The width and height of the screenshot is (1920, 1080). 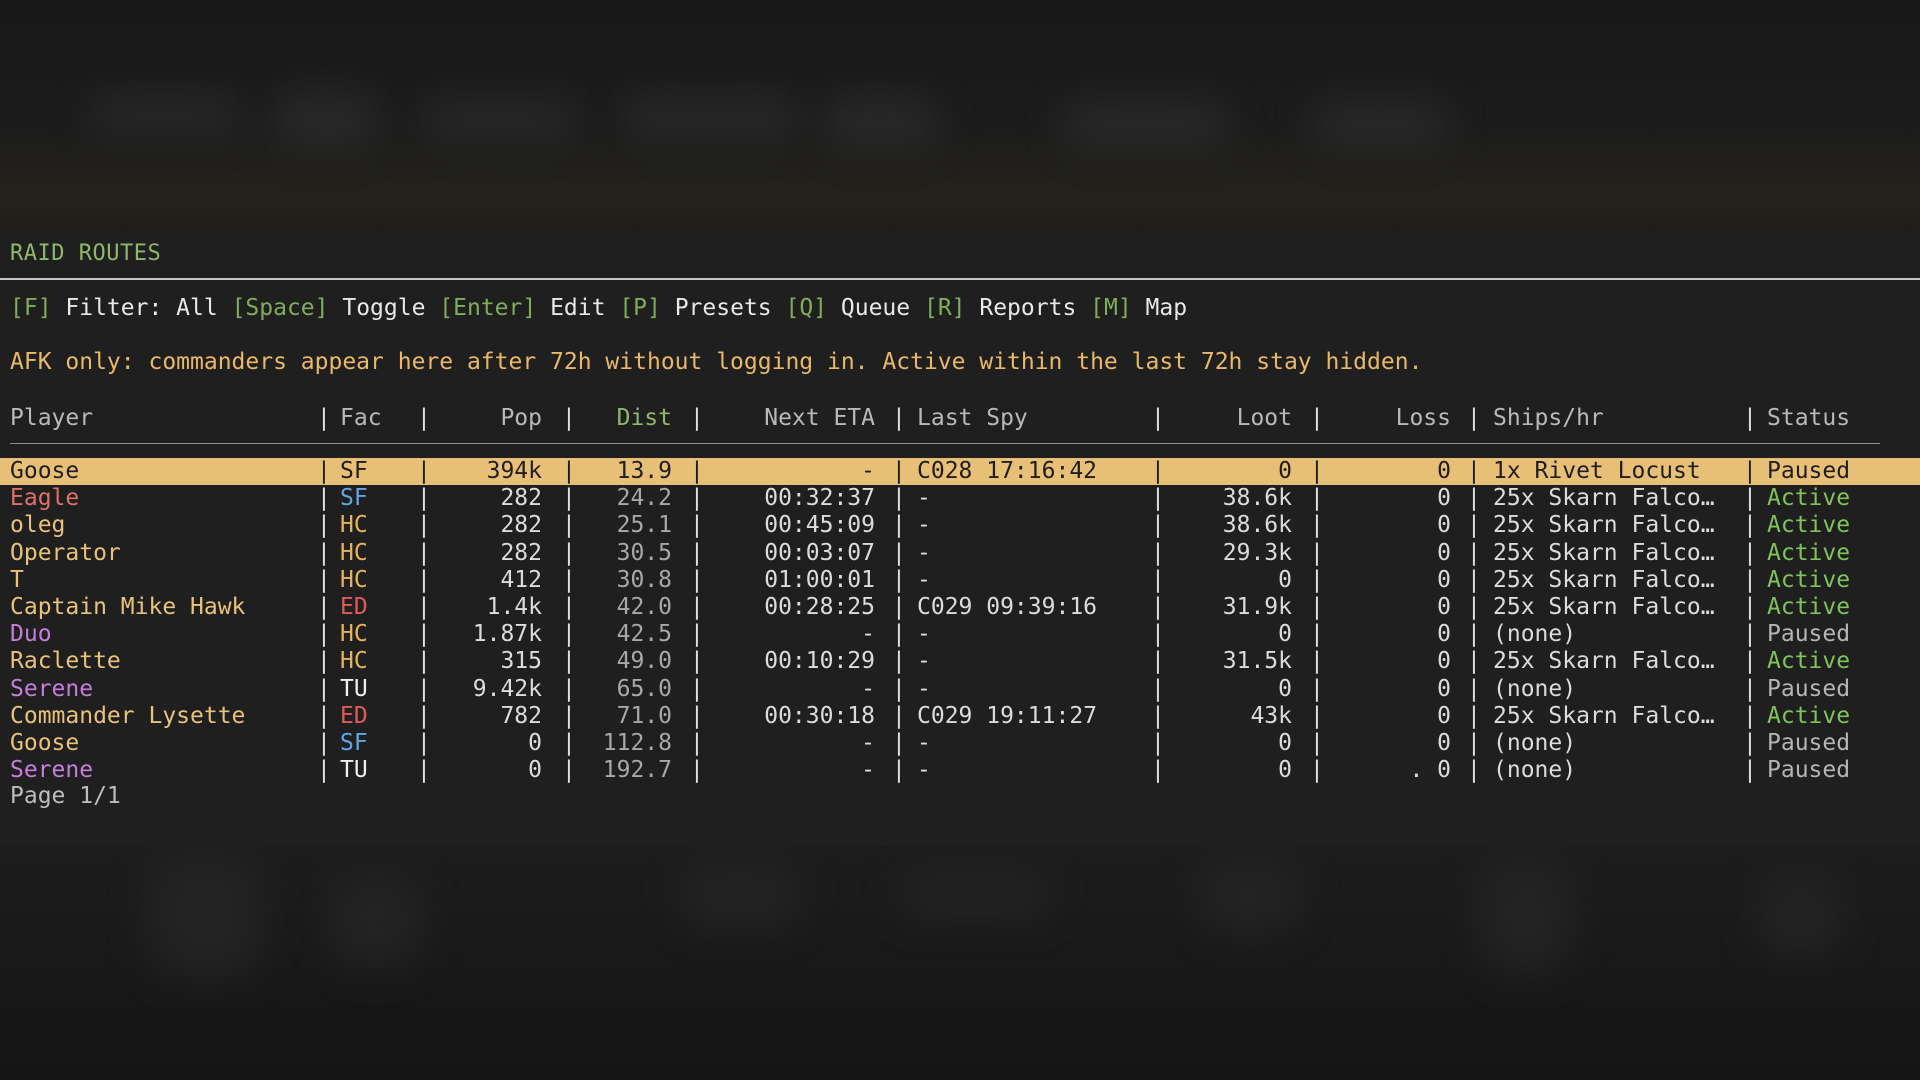 What do you see at coordinates (787, 418) in the screenshot?
I see `header-next-eta: Next ETA` at bounding box center [787, 418].